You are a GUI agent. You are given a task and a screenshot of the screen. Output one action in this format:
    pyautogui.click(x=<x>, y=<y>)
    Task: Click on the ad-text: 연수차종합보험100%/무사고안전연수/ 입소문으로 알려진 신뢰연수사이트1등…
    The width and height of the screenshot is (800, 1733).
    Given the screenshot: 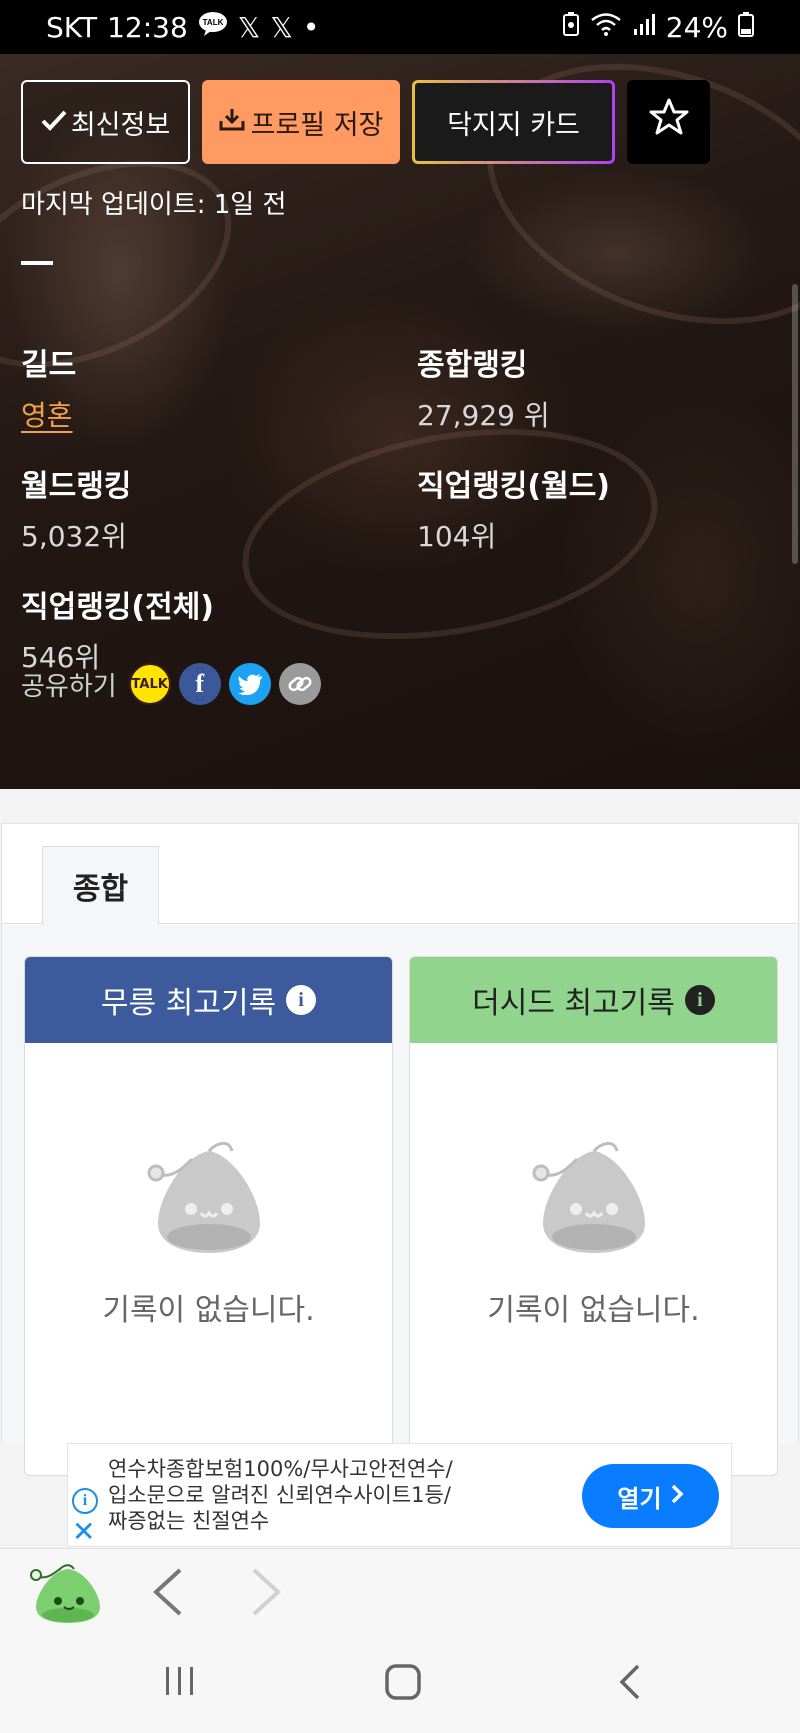 What is the action you would take?
    pyautogui.click(x=308, y=1495)
    